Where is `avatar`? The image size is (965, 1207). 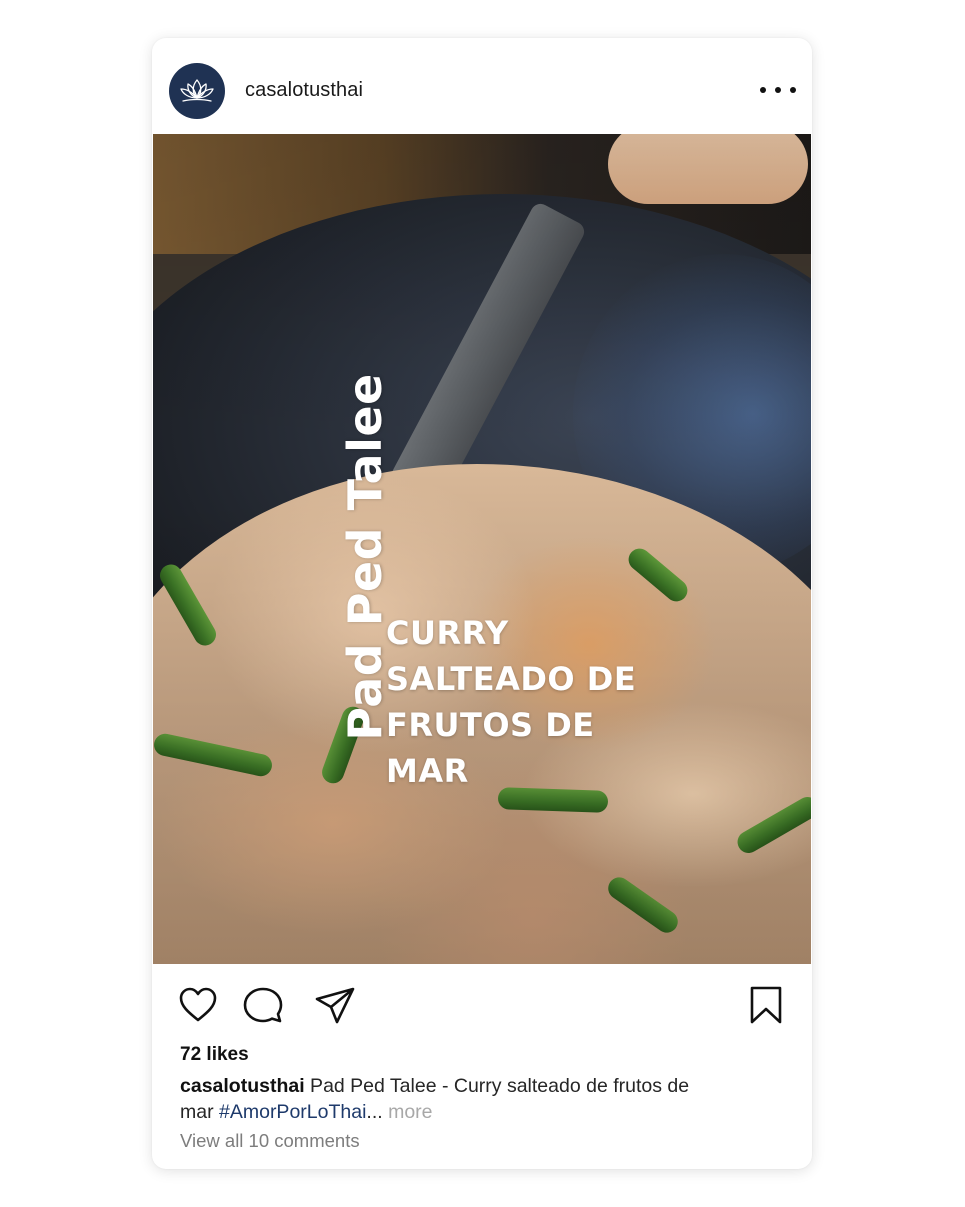 avatar is located at coordinates (197, 91).